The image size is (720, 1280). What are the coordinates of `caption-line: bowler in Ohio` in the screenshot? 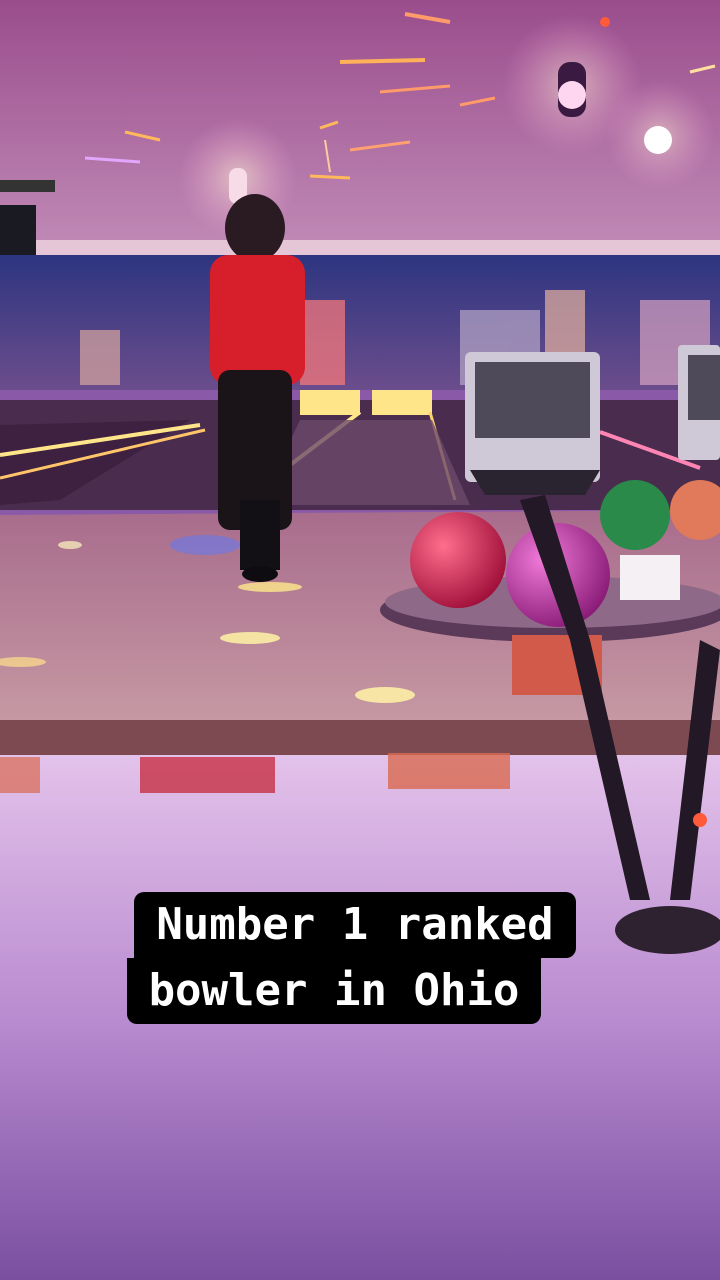 It's located at (334, 991).